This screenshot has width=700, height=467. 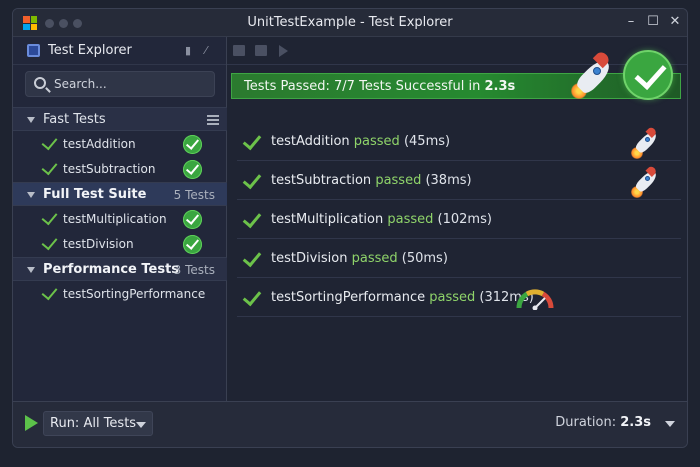 What do you see at coordinates (283, 51) in the screenshot?
I see `toolbar-play-icon` at bounding box center [283, 51].